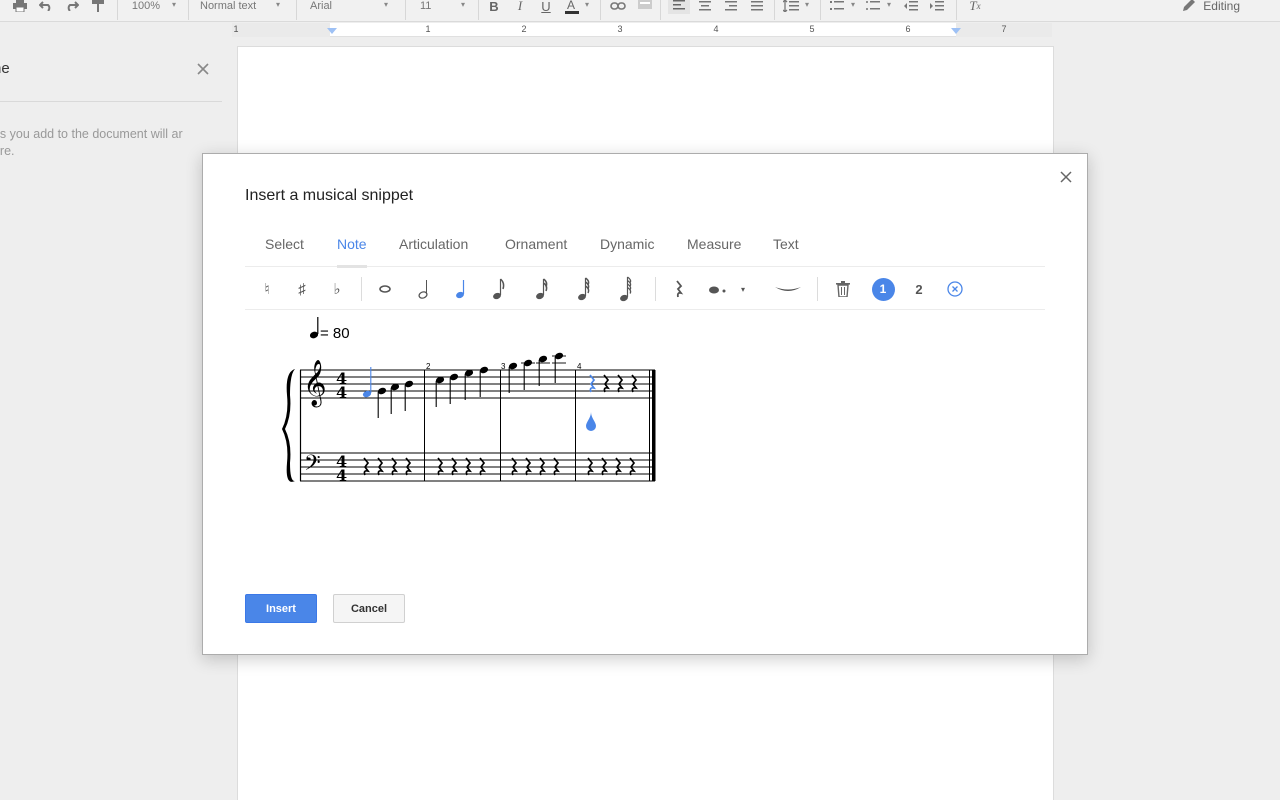 The height and width of the screenshot is (800, 1280). Describe the element at coordinates (20, 8) in the screenshot. I see `print-icon` at that location.